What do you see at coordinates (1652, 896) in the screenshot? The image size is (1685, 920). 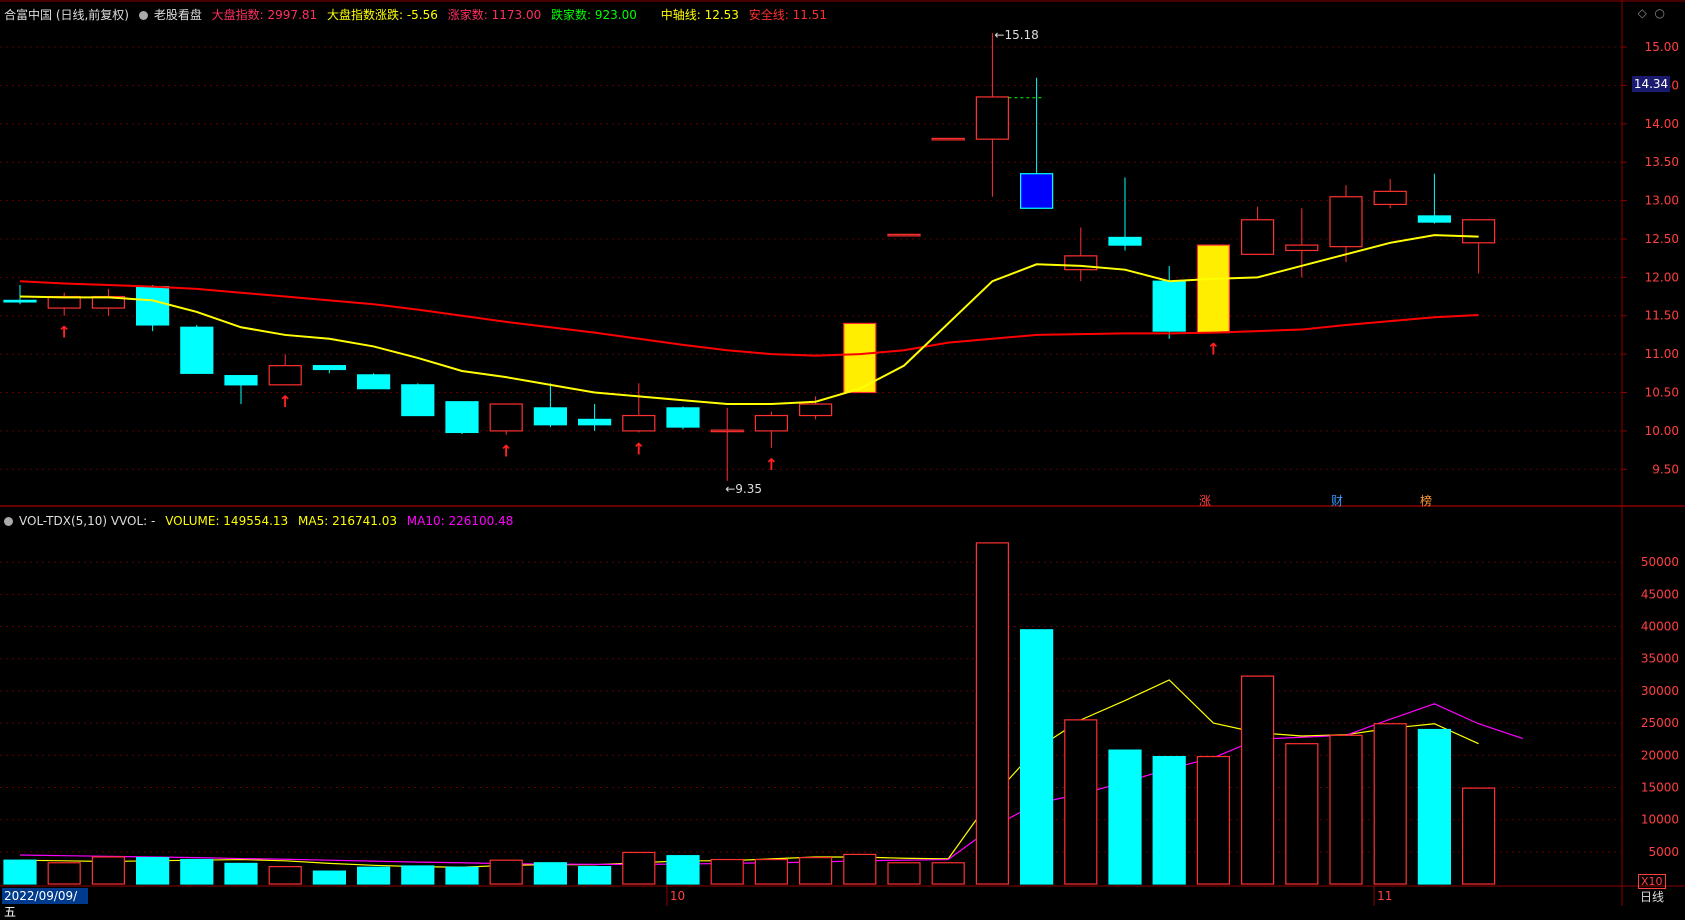 I see `frequency-label: 日线` at bounding box center [1652, 896].